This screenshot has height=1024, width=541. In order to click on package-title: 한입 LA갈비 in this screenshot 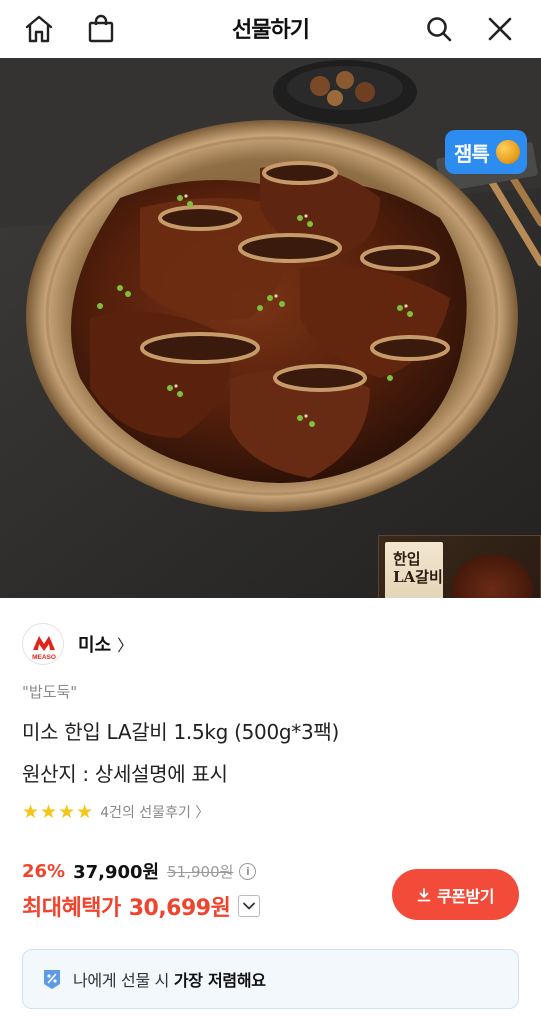, I will do `click(418, 568)`.